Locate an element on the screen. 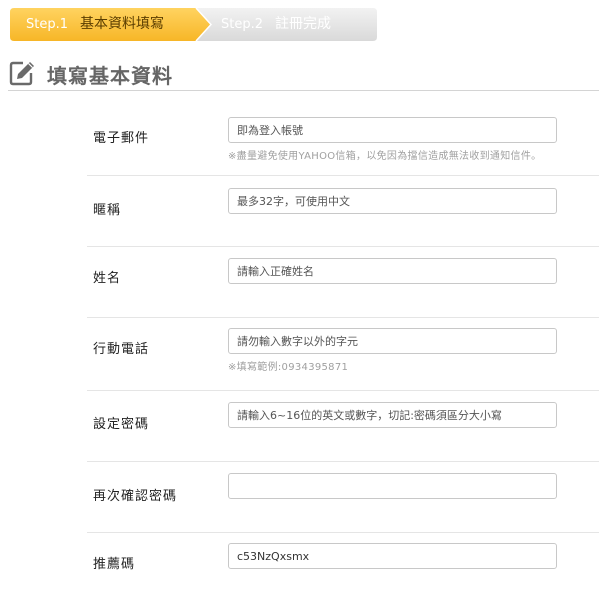 This screenshot has height=591, width=599. referral-label: 推薦碼 is located at coordinates (114, 564).